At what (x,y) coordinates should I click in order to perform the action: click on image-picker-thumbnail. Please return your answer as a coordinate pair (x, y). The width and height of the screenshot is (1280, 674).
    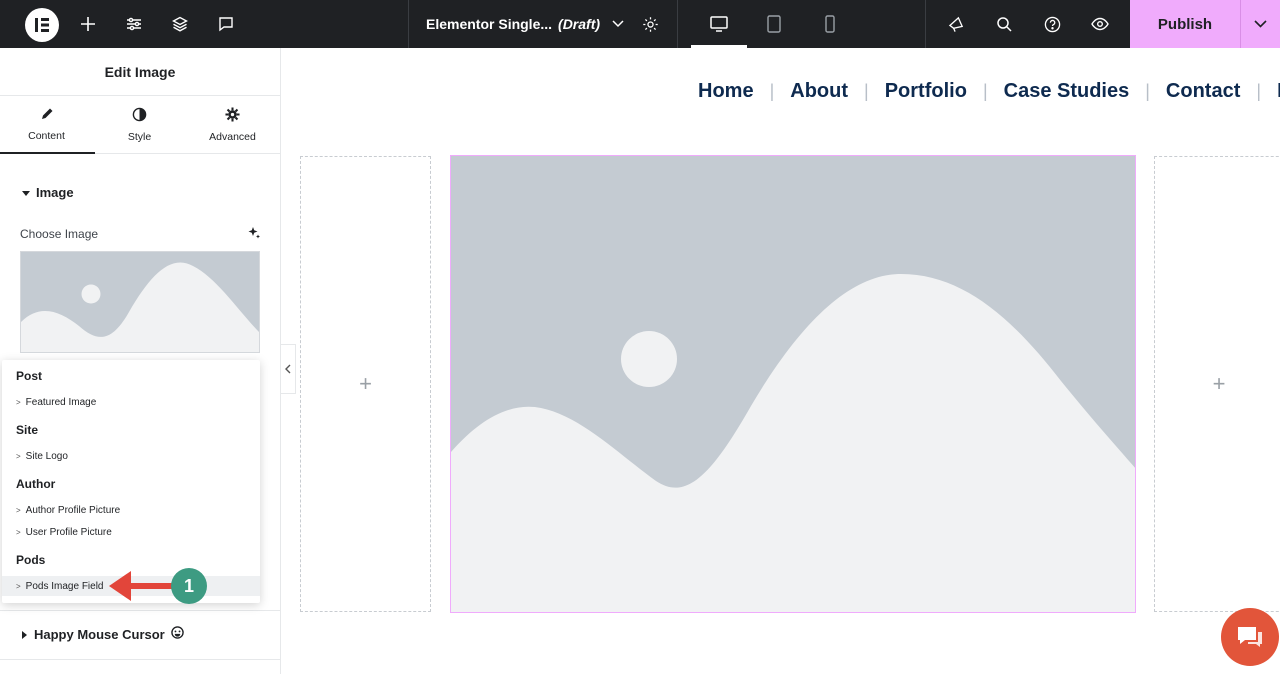
    Looking at the image, I should click on (140, 302).